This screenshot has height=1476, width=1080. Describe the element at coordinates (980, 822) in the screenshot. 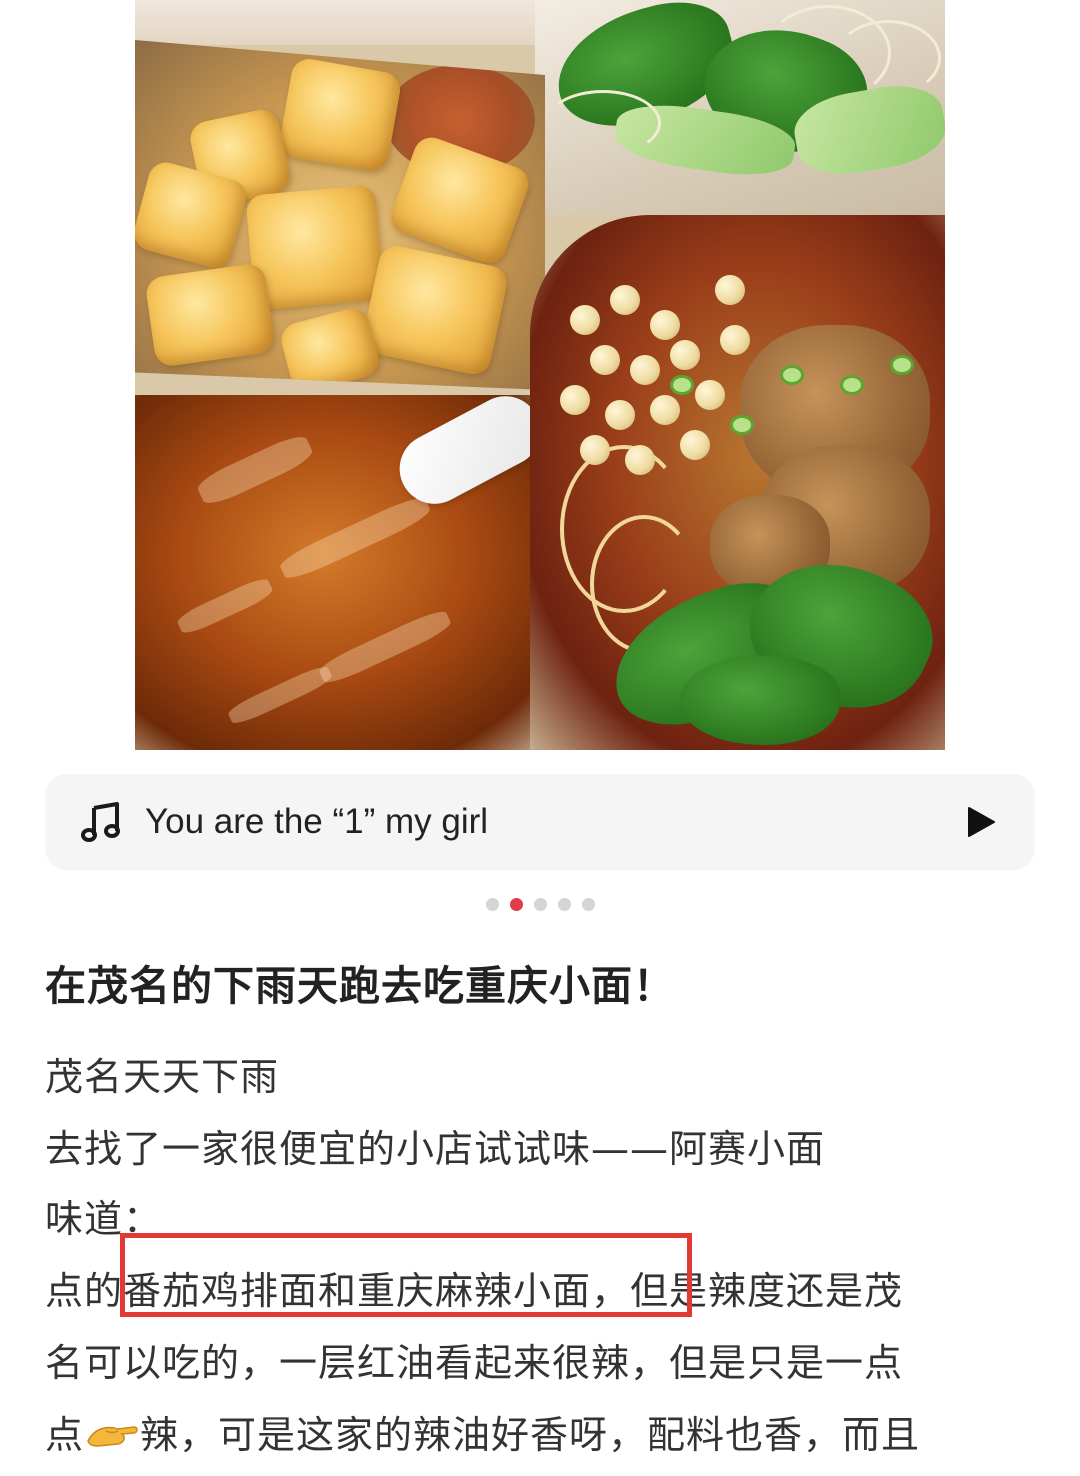

I see `play-icon` at that location.